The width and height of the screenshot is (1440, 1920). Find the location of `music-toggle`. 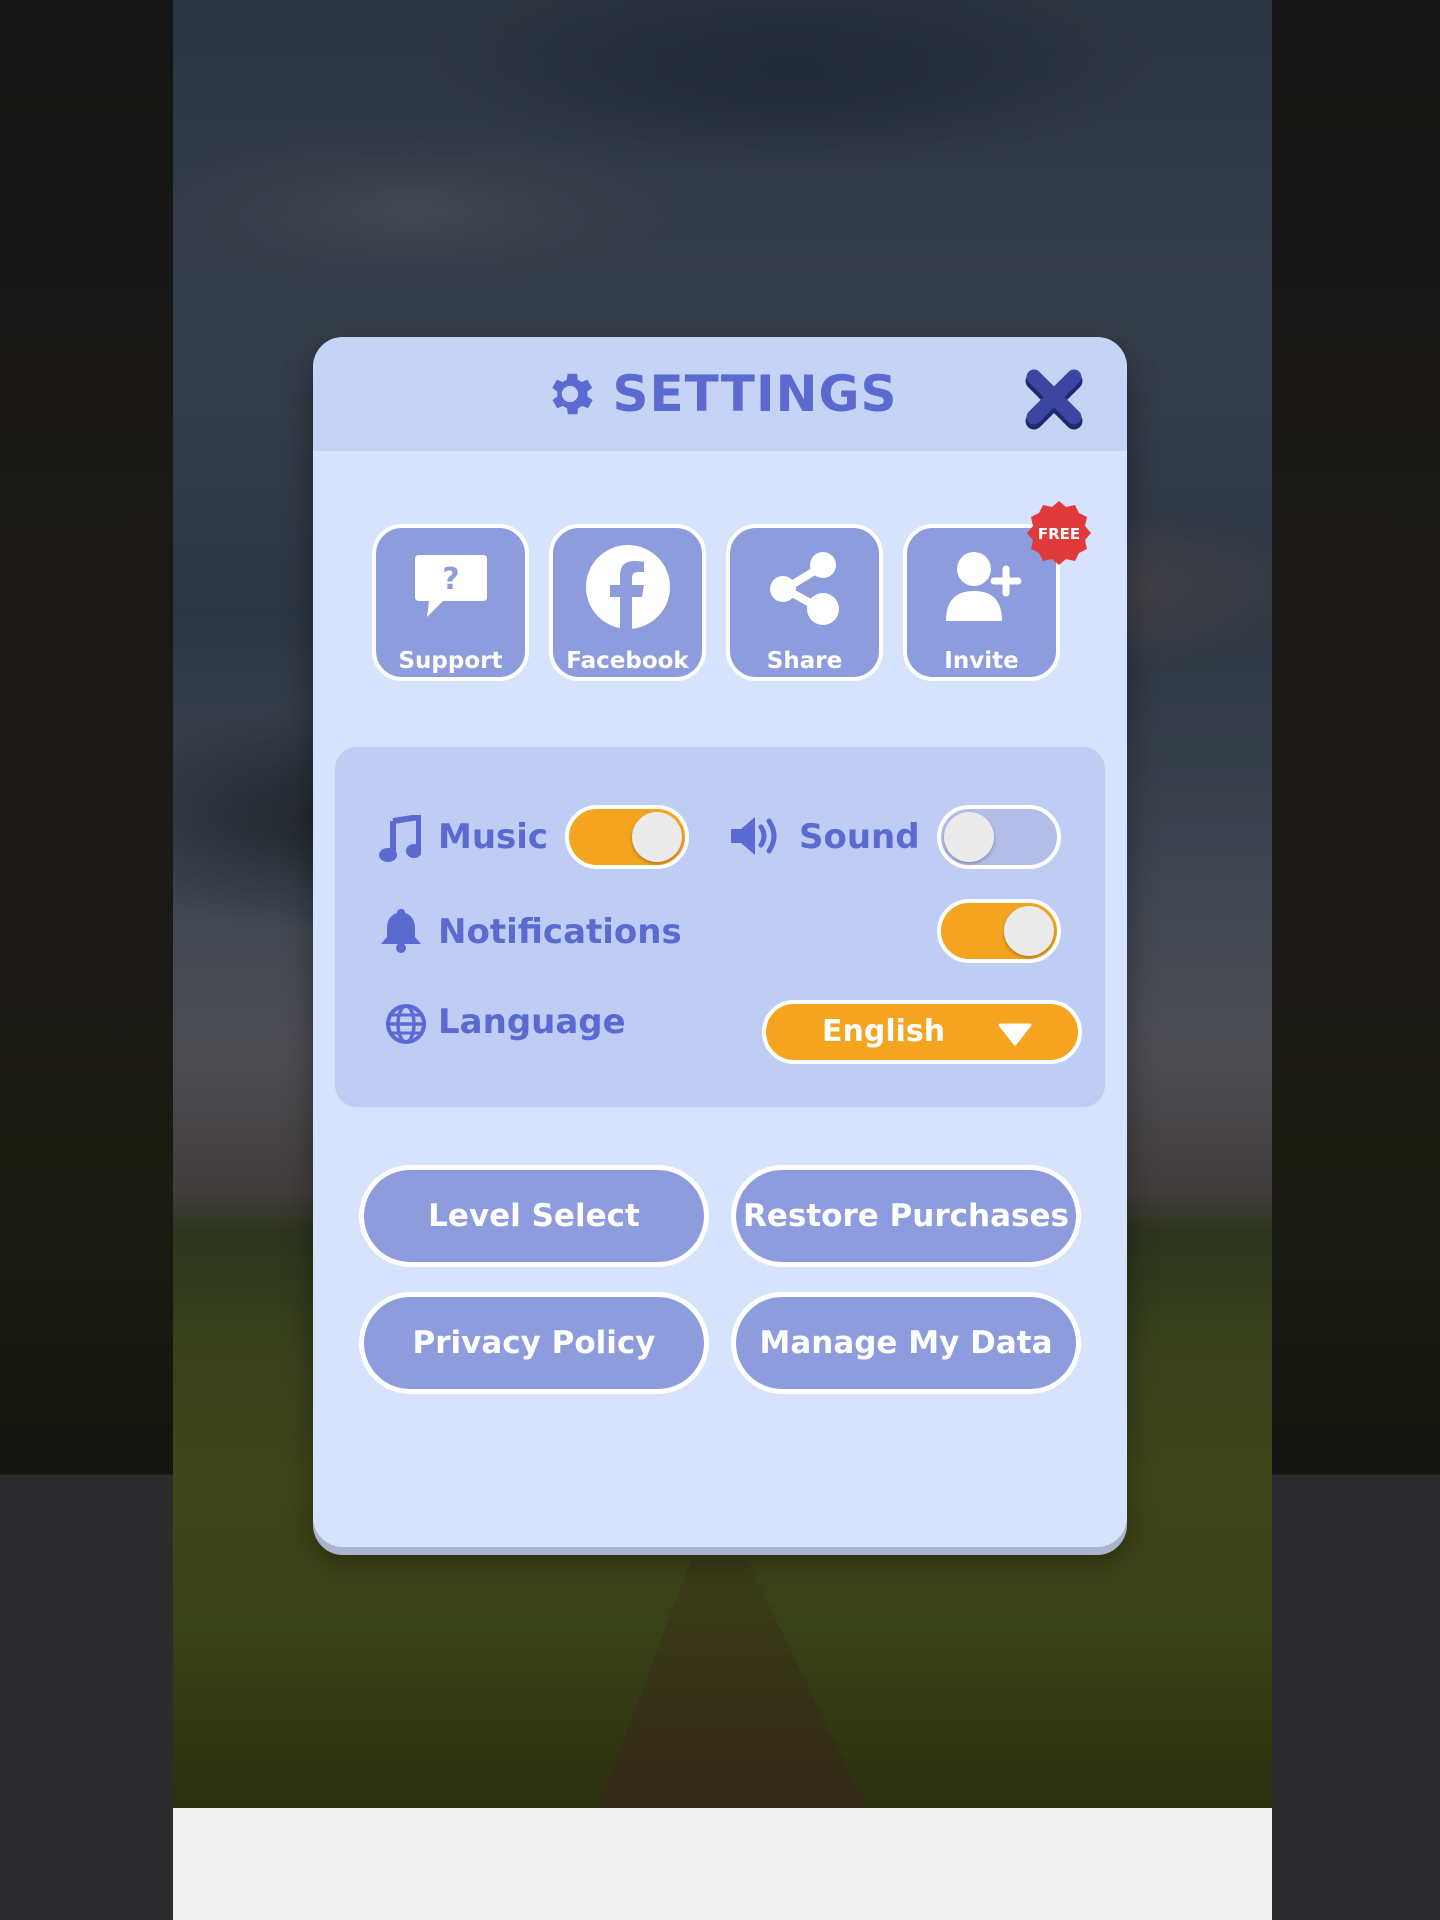

music-toggle is located at coordinates (627, 837).